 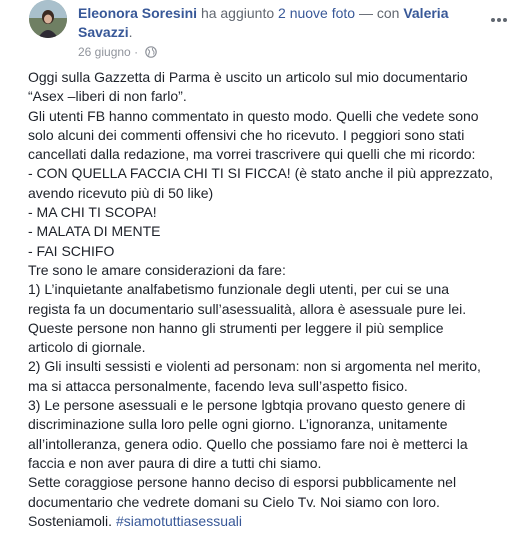 I want to click on author-avatar, so click(x=48, y=19).